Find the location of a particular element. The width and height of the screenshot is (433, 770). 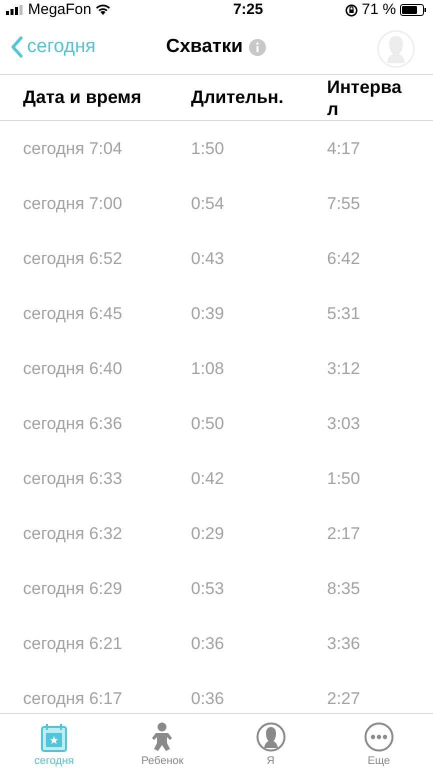

table-cell-text: 4:17 is located at coordinates (344, 149).